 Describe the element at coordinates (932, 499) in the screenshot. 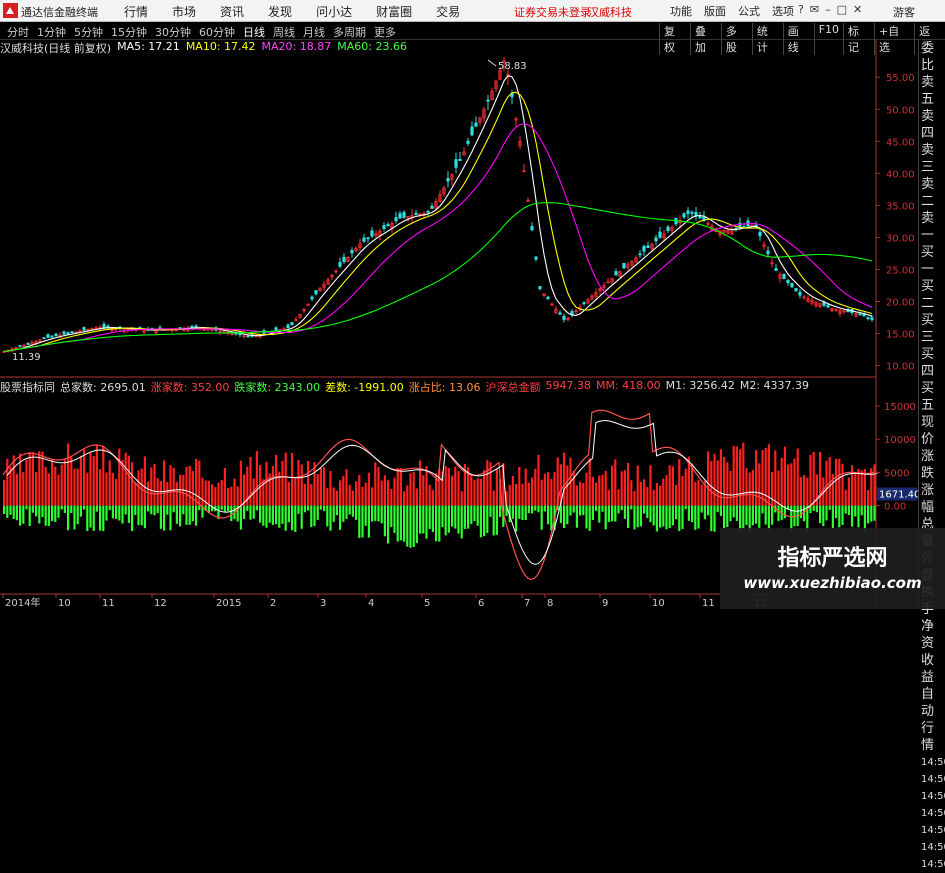

I see `side-panel-item: 涨幅` at that location.